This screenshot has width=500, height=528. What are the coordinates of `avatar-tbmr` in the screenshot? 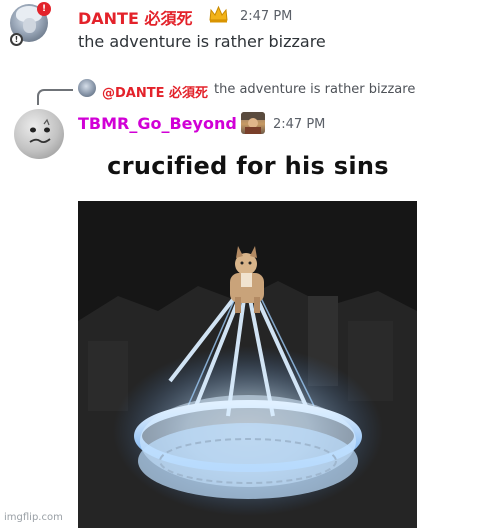 It's located at (39, 134).